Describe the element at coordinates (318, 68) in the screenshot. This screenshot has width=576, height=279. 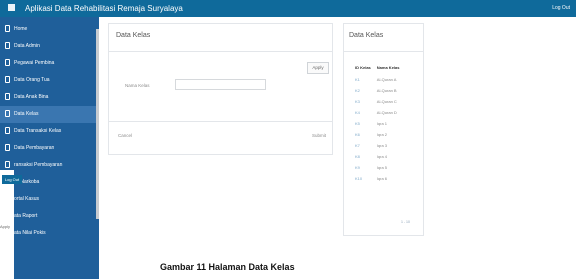
I see `apply-button: Apply` at that location.